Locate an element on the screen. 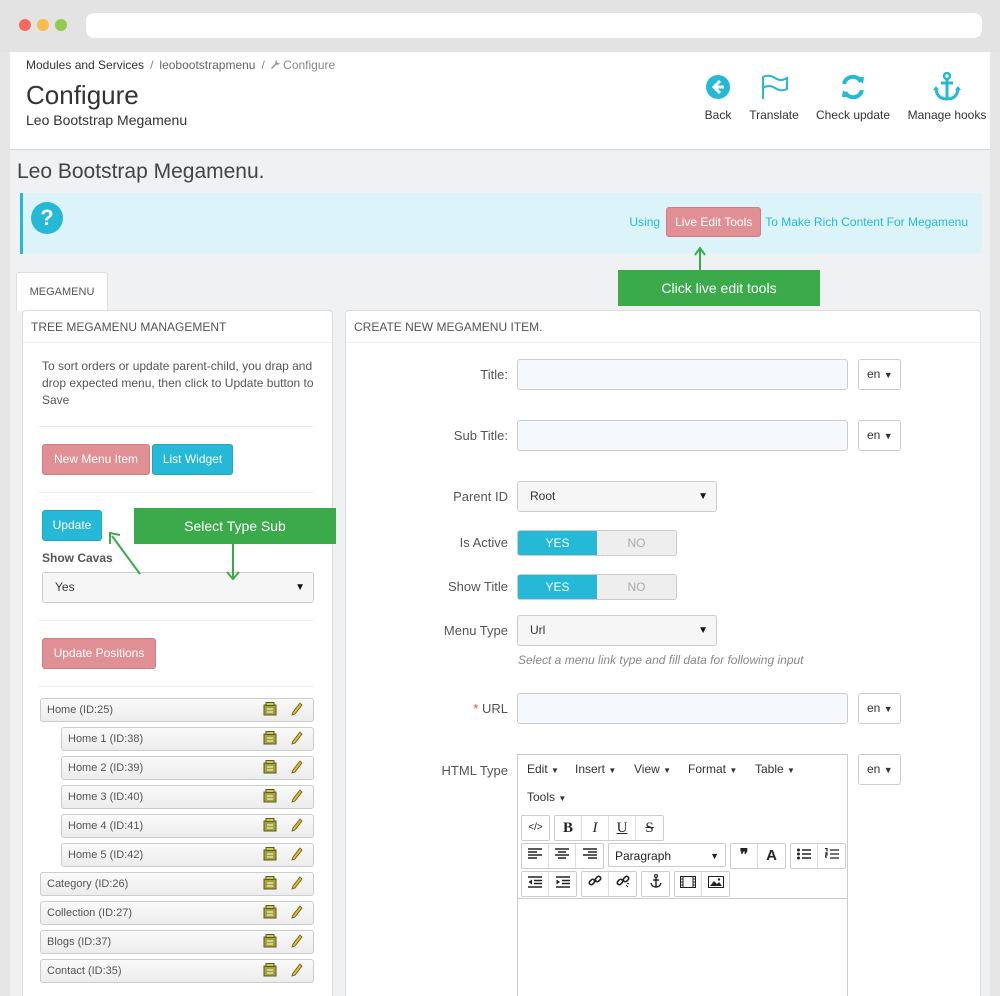 This screenshot has width=1000, height=996. menu-label: Table is located at coordinates (769, 769).